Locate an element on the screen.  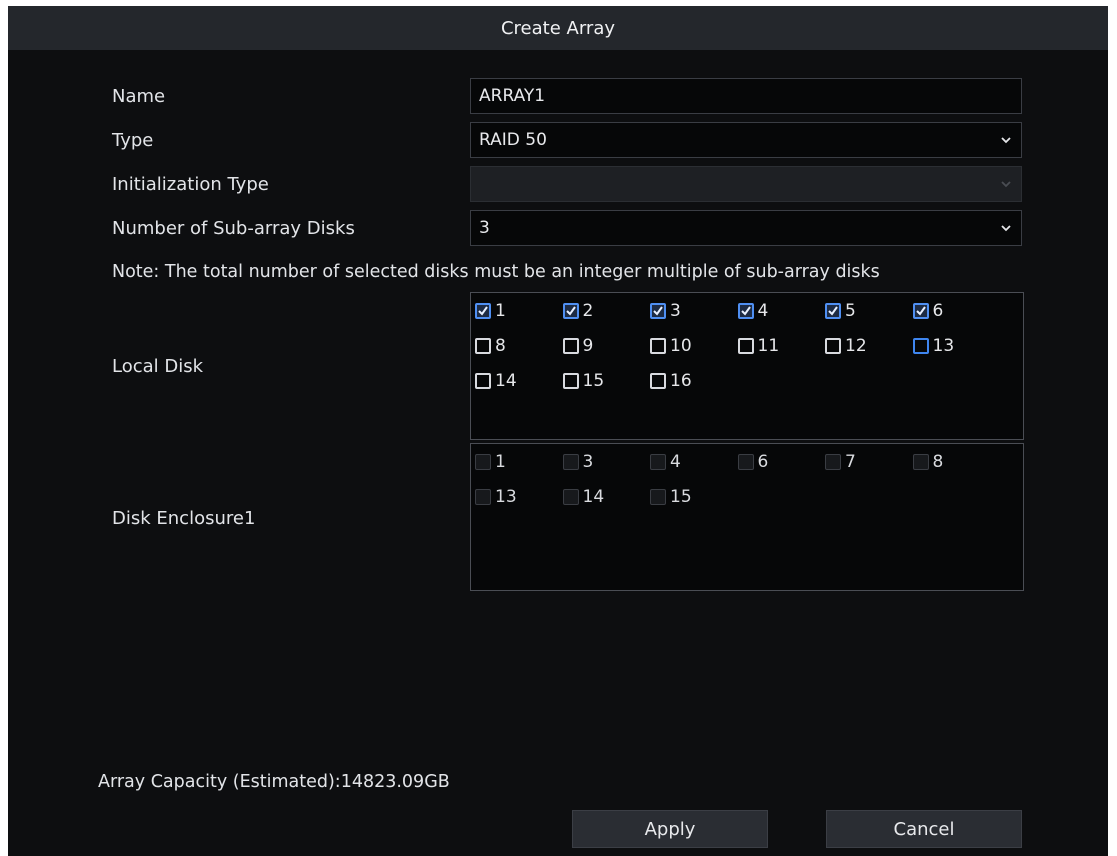
enclosure-disk-checkbox: 6 is located at coordinates (753, 462).